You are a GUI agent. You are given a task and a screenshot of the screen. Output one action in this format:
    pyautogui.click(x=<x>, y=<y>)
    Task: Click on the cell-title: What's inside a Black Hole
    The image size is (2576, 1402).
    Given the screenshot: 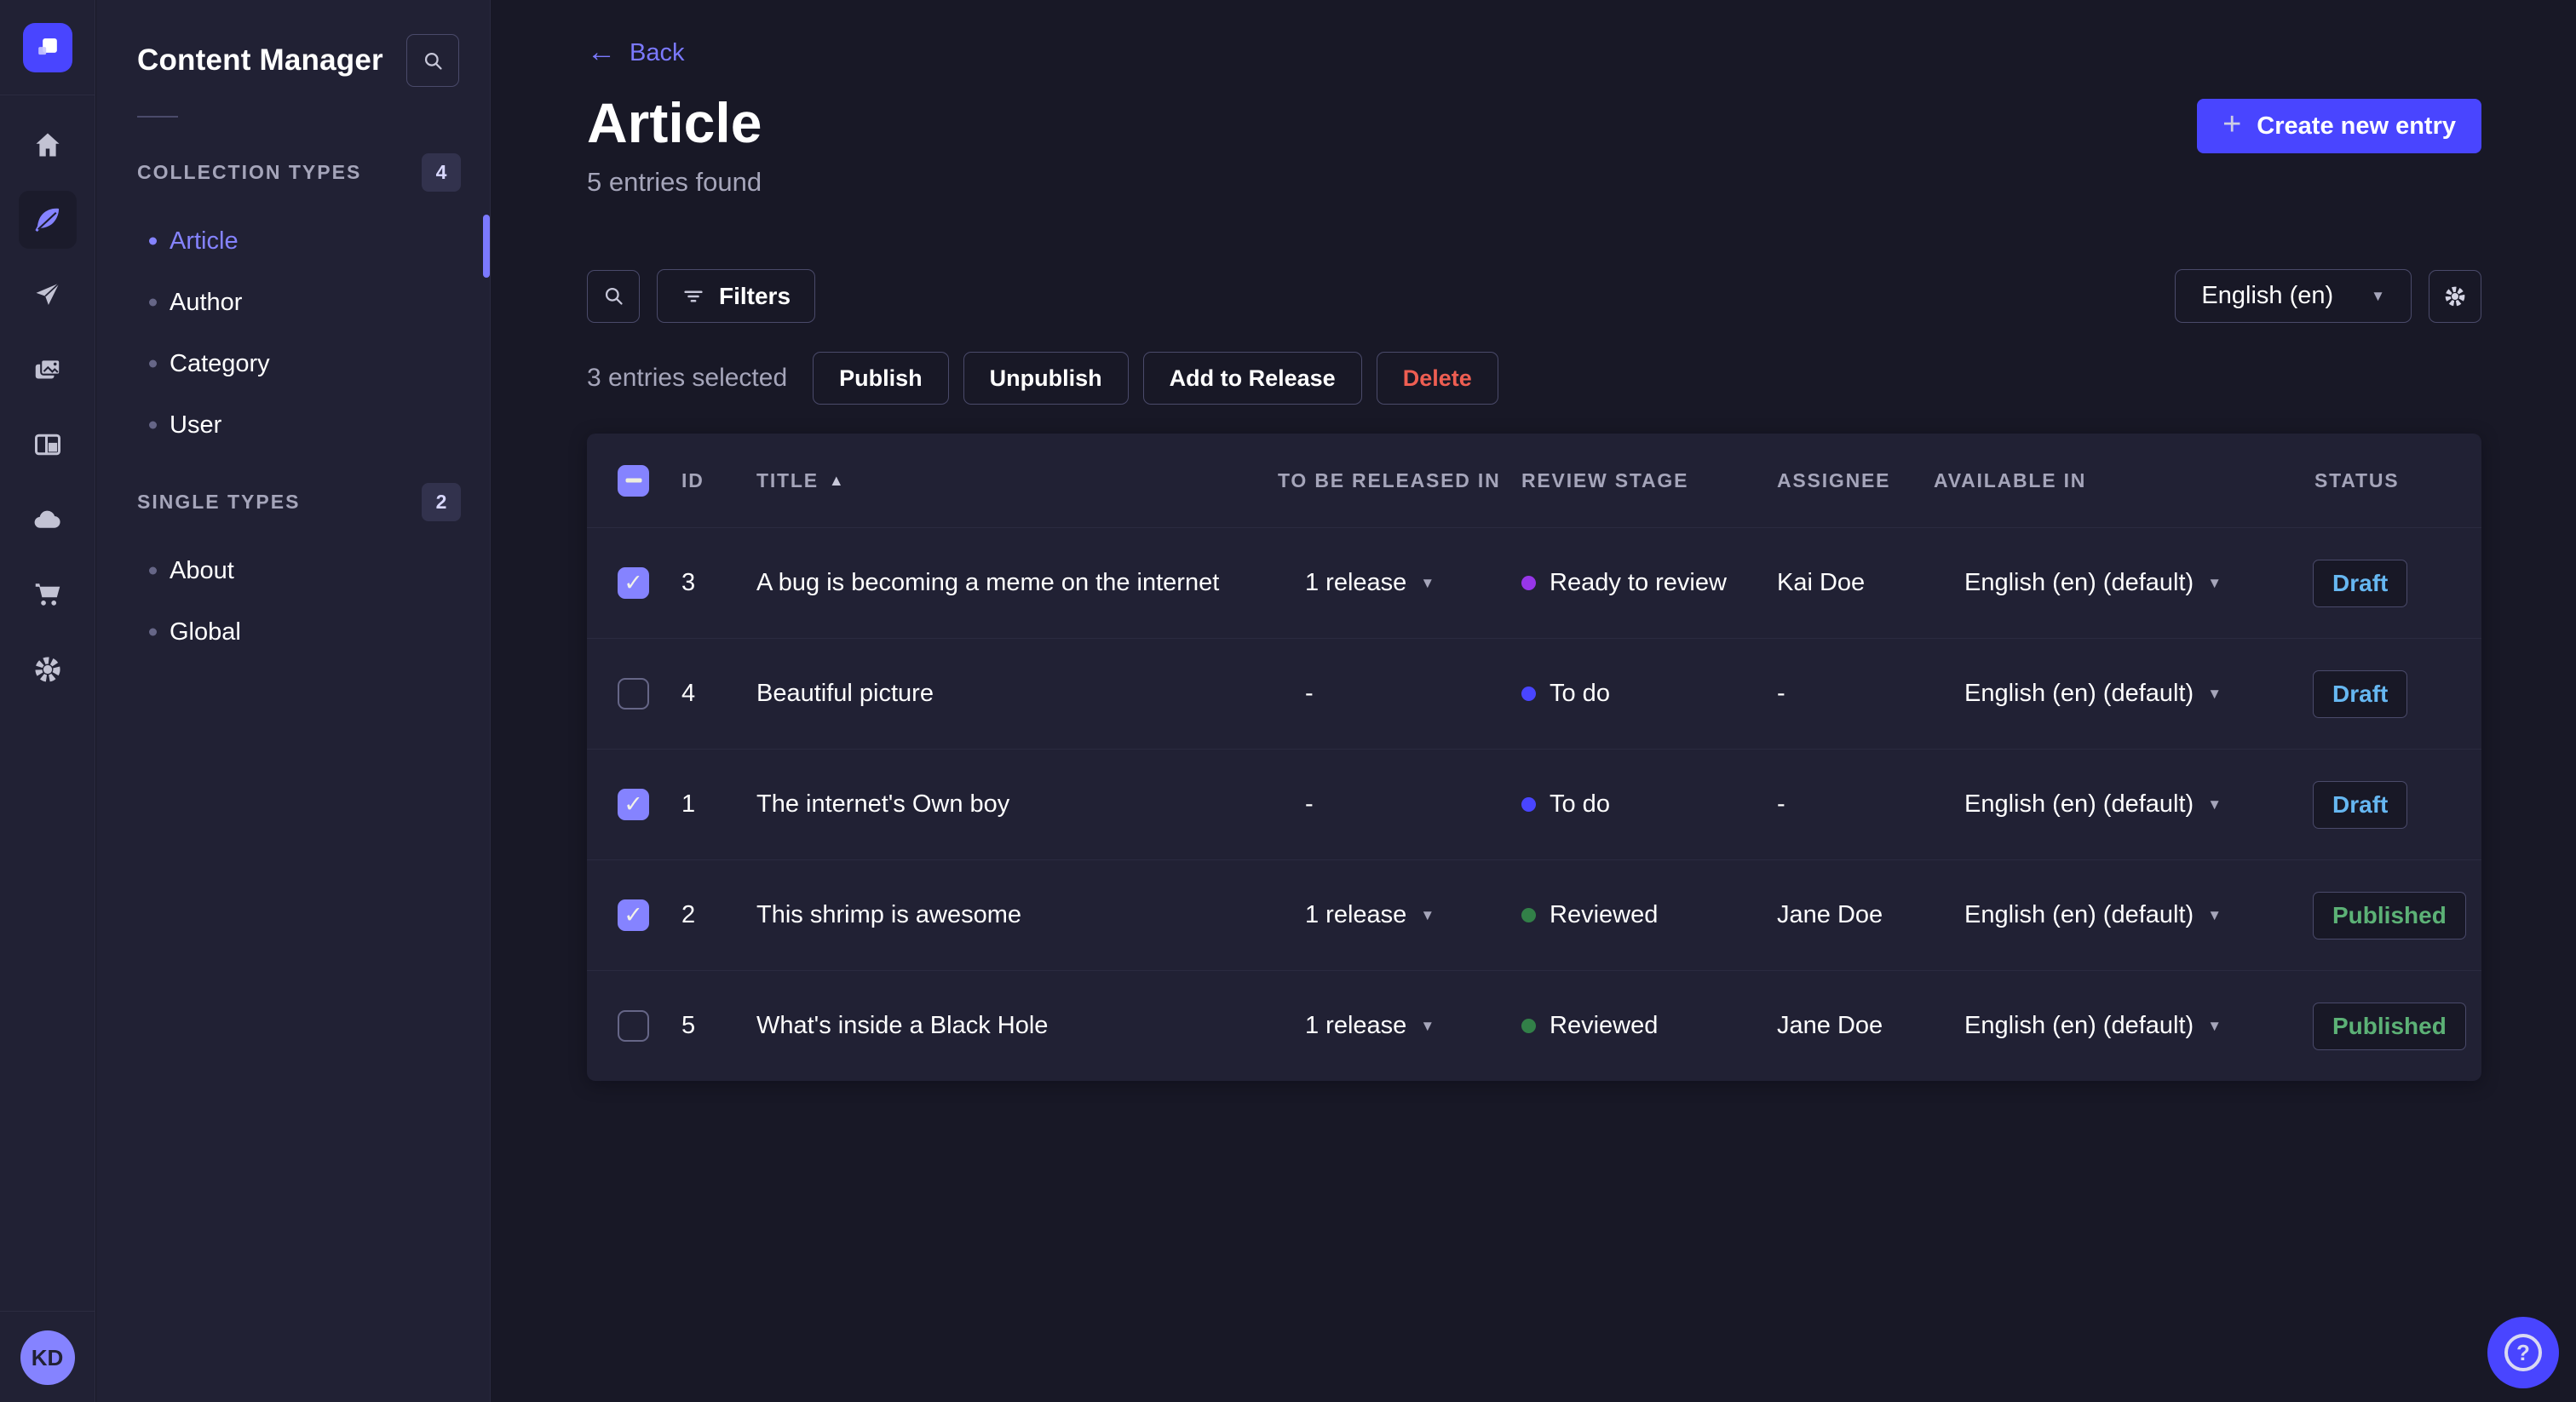 What is the action you would take?
    pyautogui.click(x=903, y=1025)
    